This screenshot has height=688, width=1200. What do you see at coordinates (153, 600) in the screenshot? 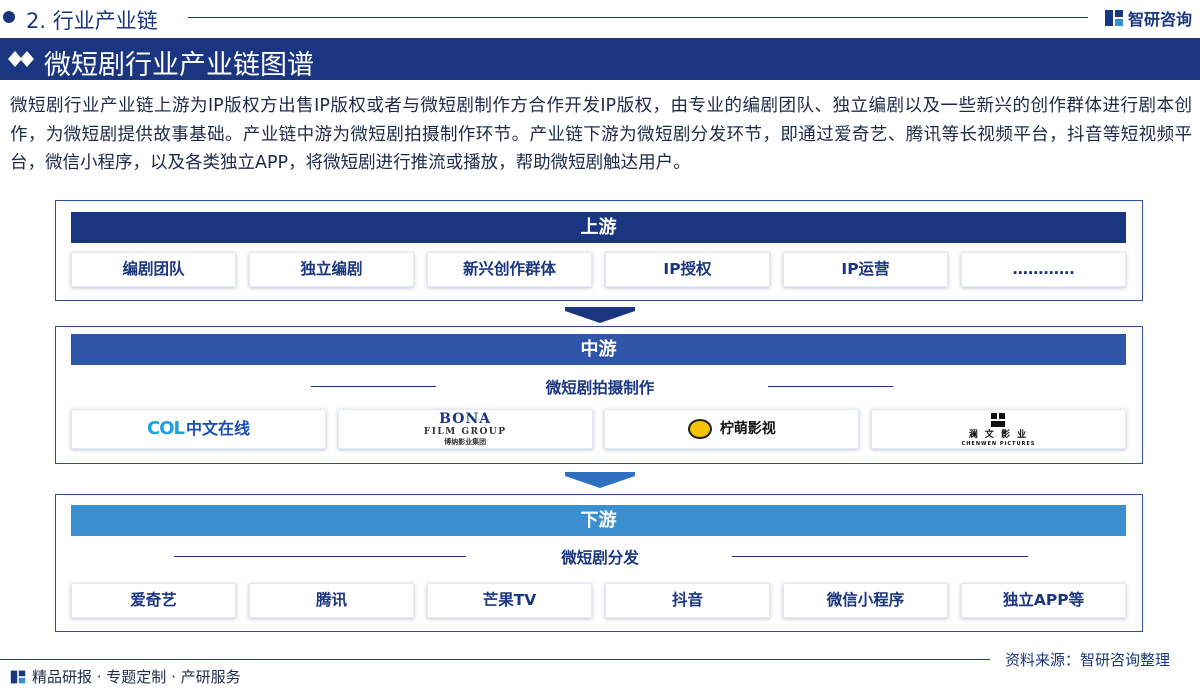
I see `downstream-item: 爱奇艺` at bounding box center [153, 600].